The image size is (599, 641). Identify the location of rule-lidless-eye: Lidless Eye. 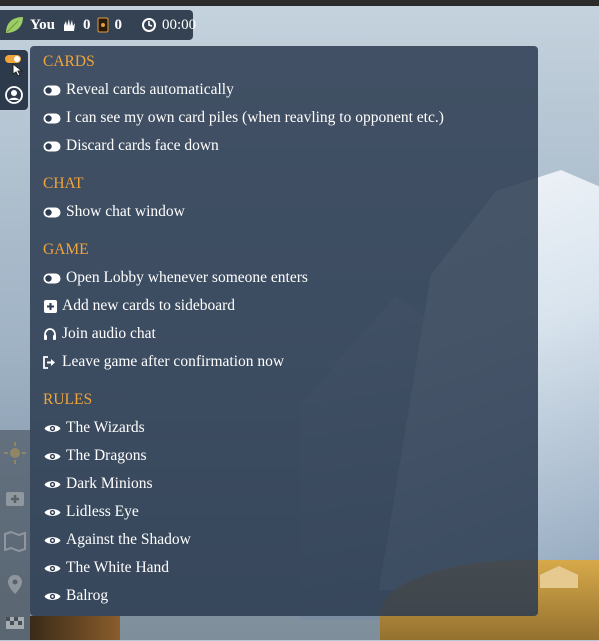
(91, 512).